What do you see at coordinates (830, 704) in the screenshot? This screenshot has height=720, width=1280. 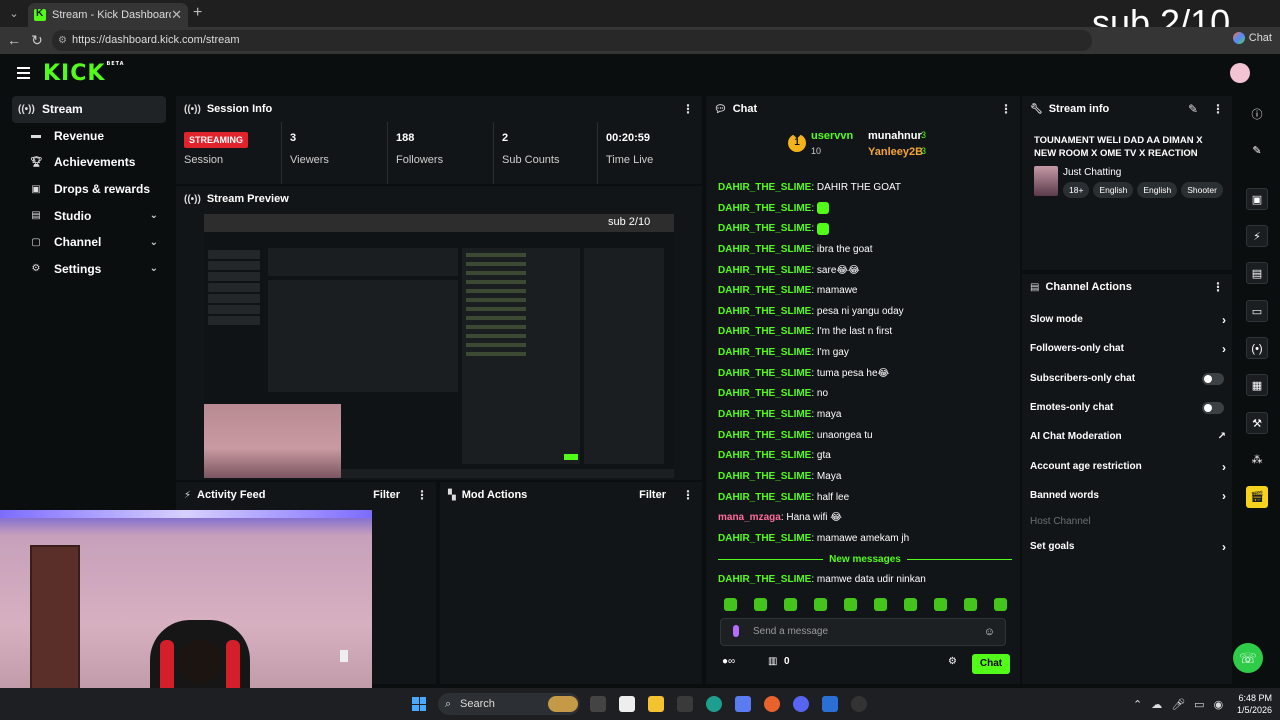 I see `app-icon` at bounding box center [830, 704].